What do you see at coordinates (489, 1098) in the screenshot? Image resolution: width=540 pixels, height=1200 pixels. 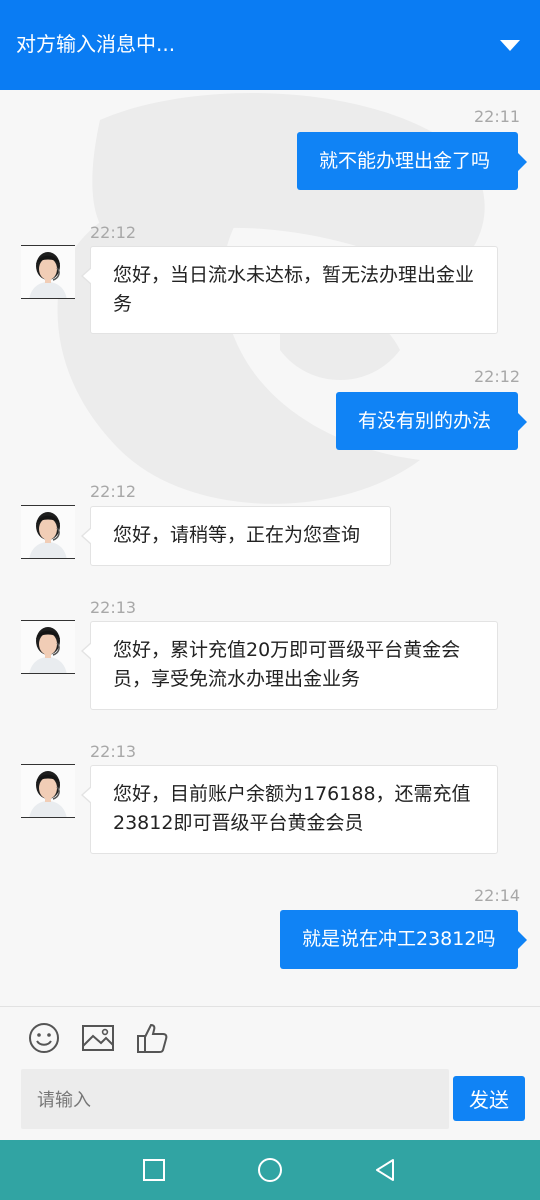 I see `send-button: 发送` at bounding box center [489, 1098].